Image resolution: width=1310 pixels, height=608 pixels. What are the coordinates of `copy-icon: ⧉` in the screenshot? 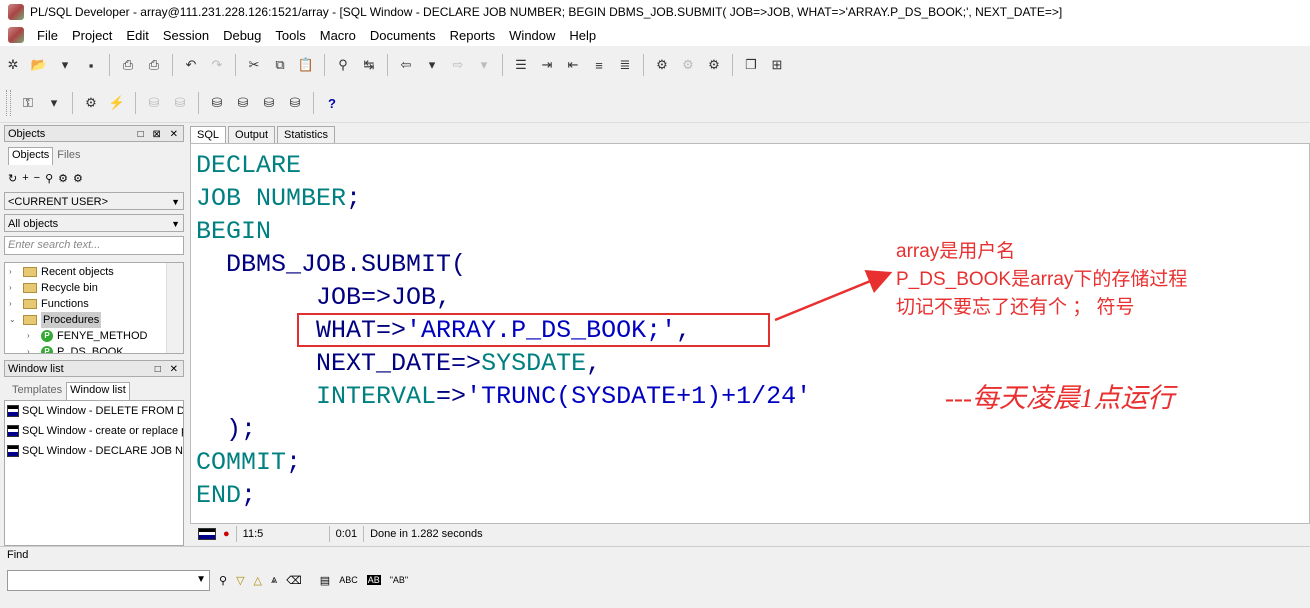 It's located at (280, 65).